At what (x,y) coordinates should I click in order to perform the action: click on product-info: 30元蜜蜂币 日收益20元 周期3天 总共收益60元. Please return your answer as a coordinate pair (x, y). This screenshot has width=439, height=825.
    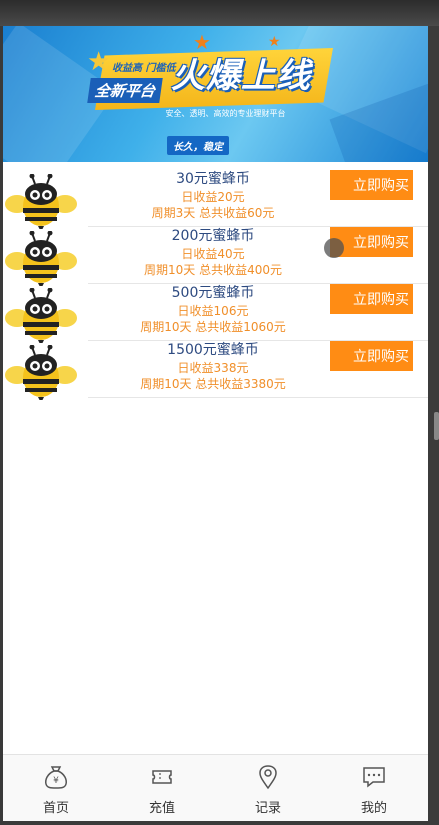
    Looking at the image, I should click on (213, 195).